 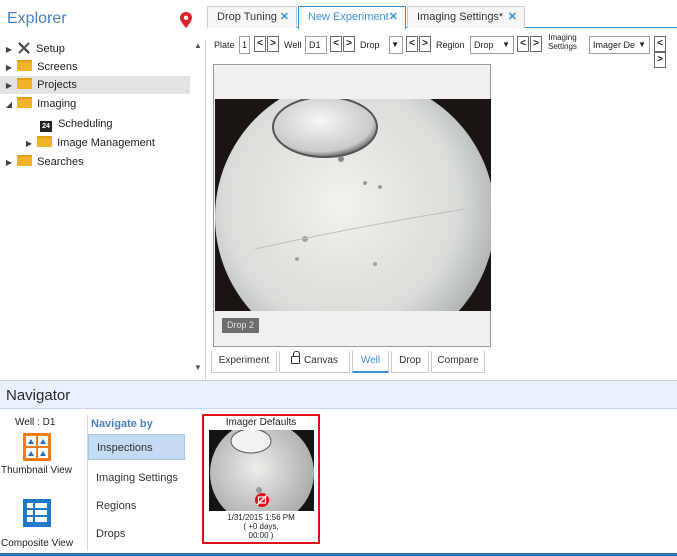 What do you see at coordinates (240, 325) in the screenshot?
I see `drop-badge: Drop 2` at bounding box center [240, 325].